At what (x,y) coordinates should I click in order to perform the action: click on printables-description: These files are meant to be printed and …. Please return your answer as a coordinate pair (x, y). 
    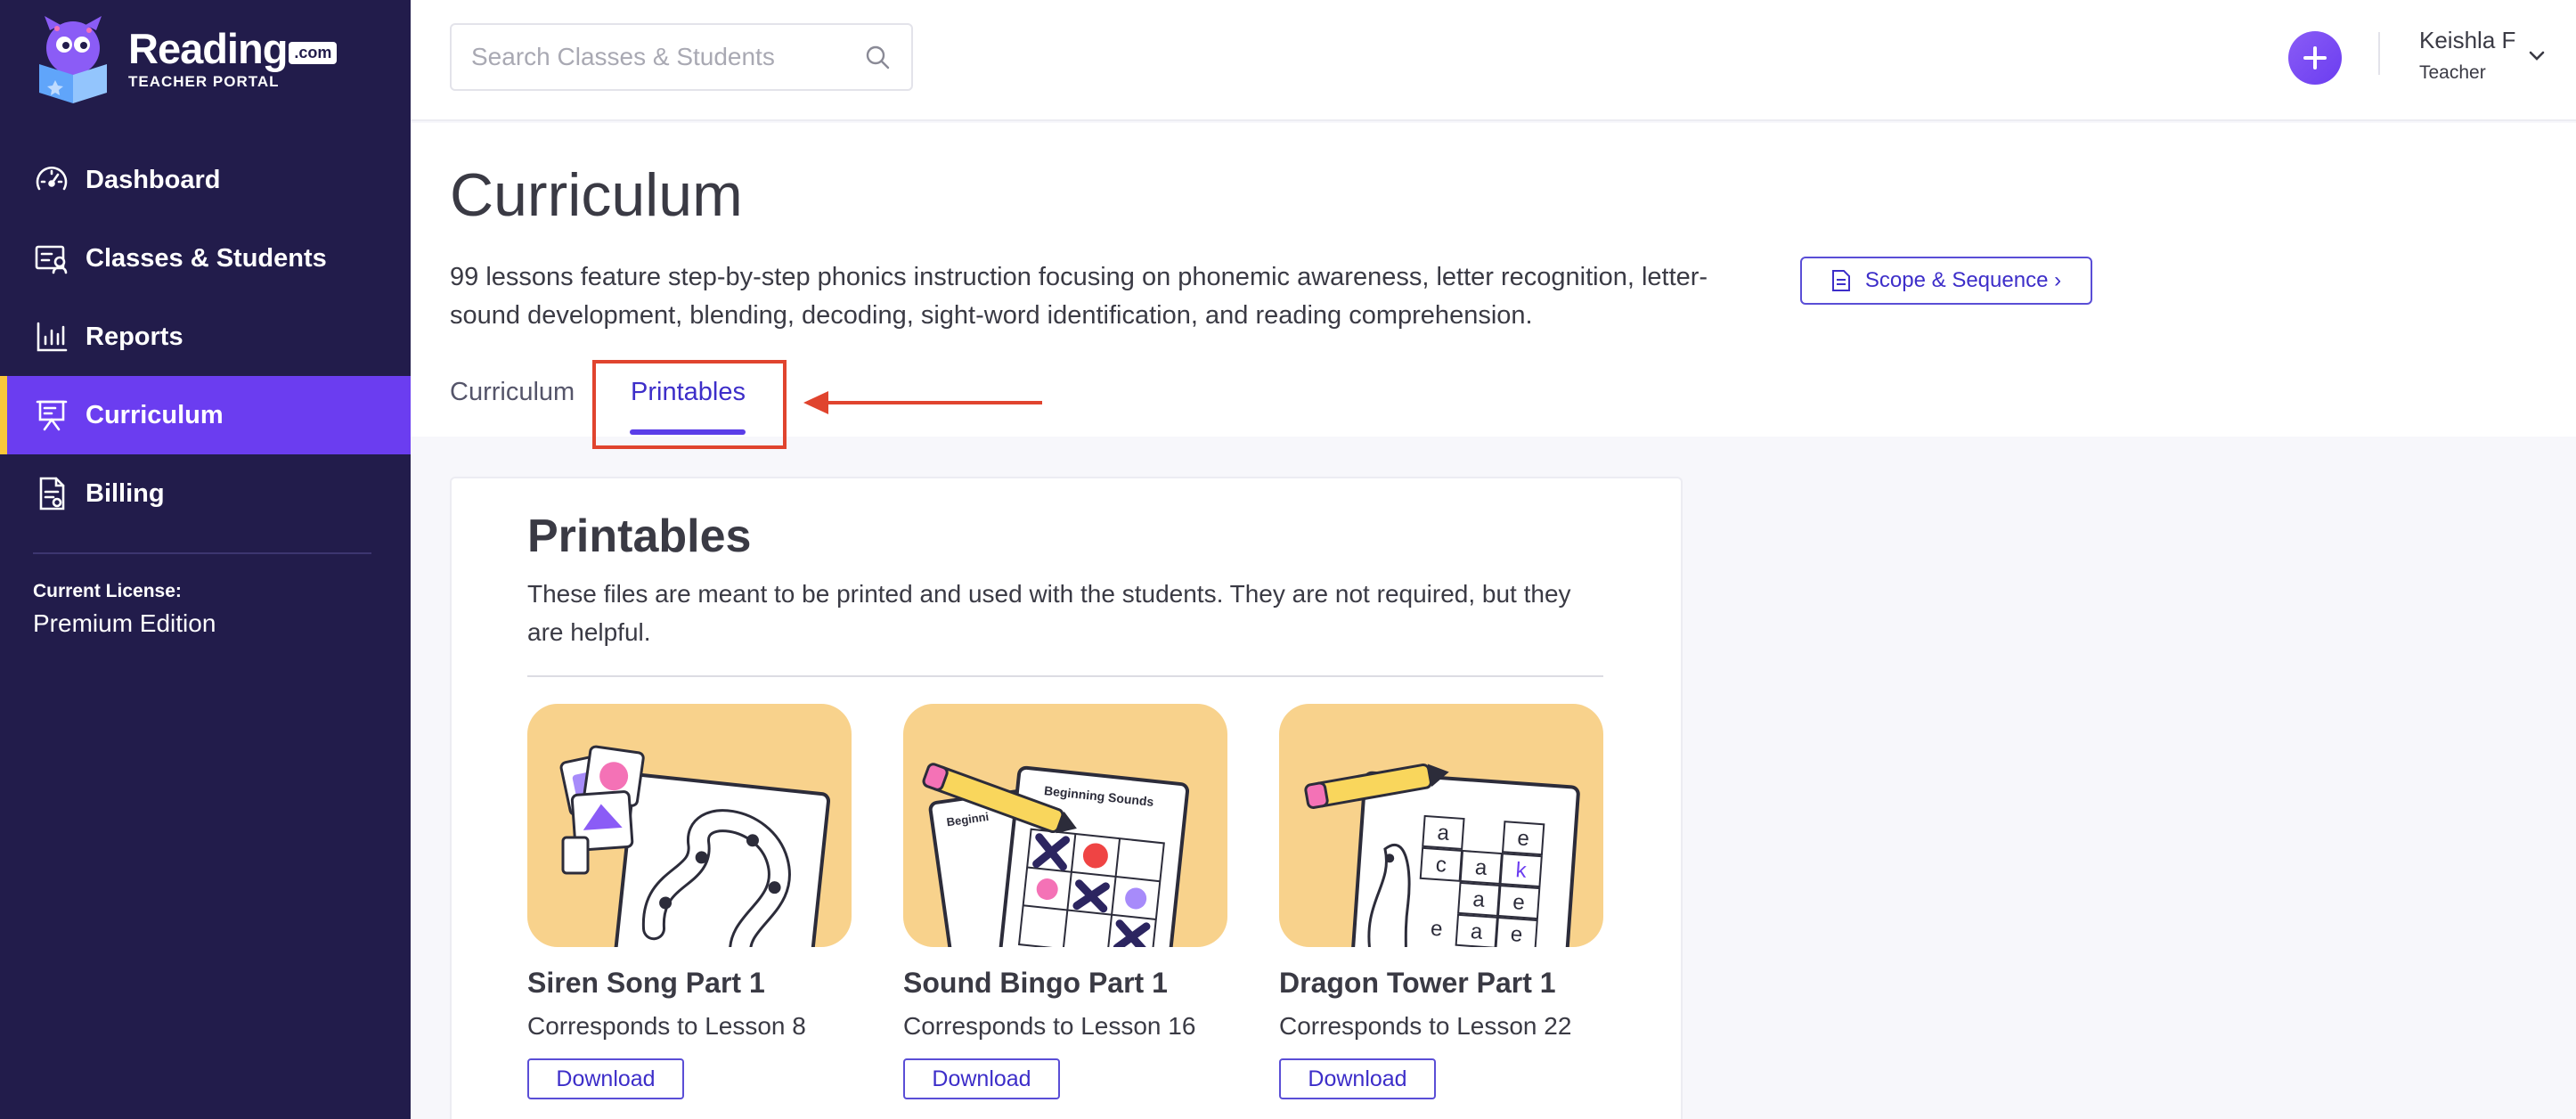
    Looking at the image, I should click on (1049, 613).